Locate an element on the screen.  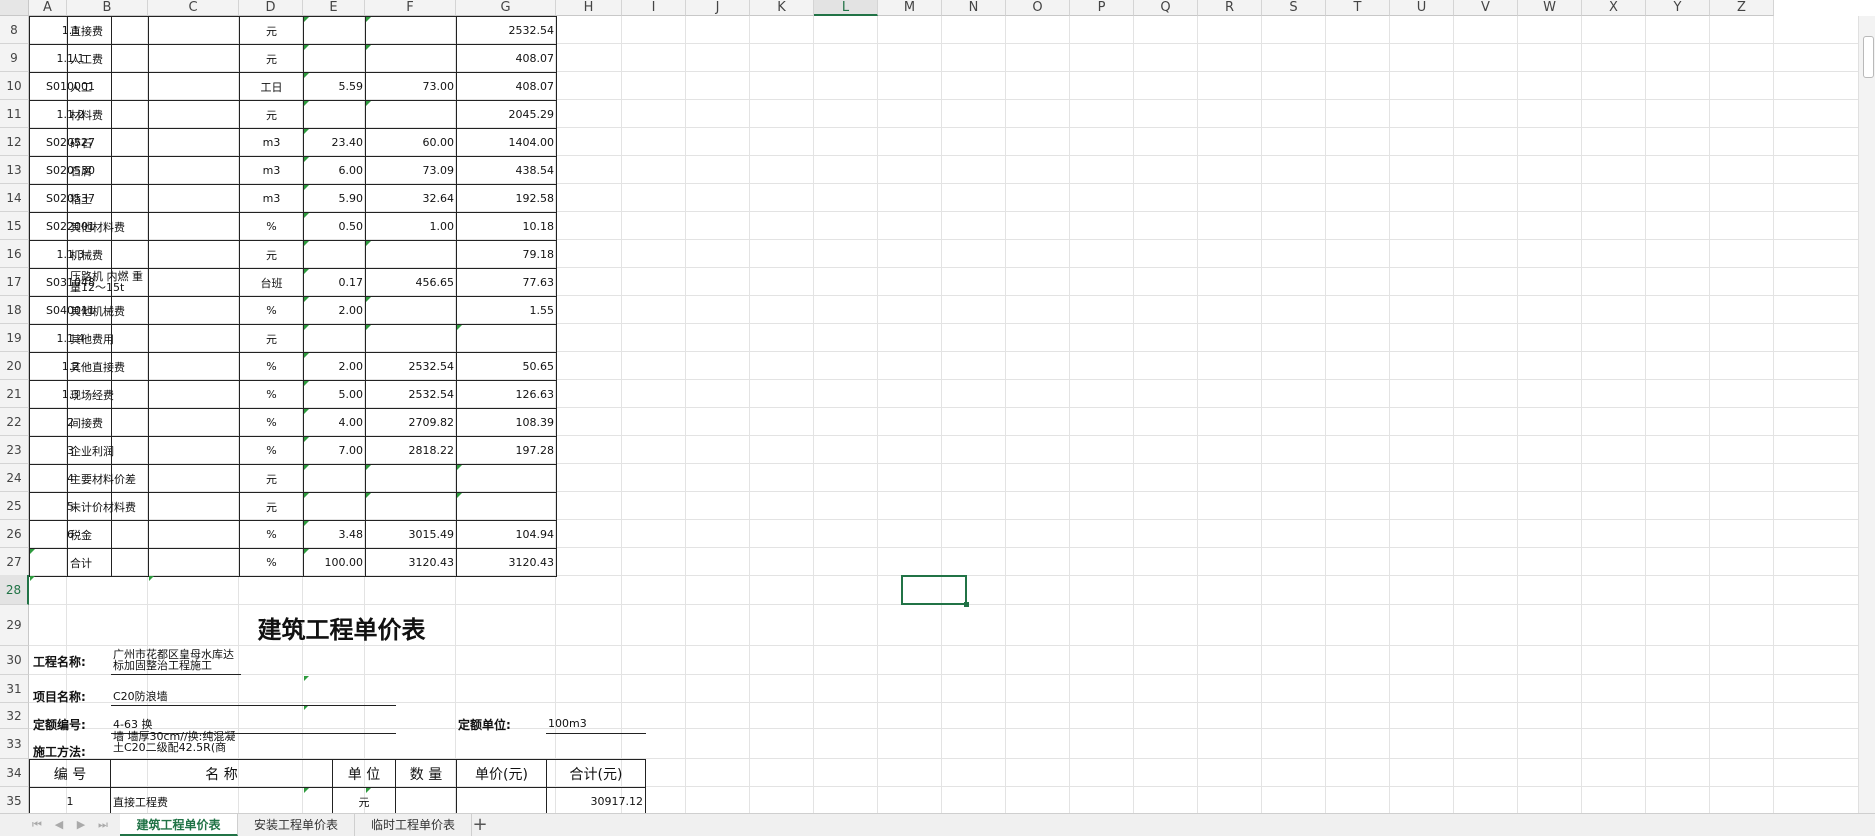
cell-f18 is located at coordinates (411, 310).